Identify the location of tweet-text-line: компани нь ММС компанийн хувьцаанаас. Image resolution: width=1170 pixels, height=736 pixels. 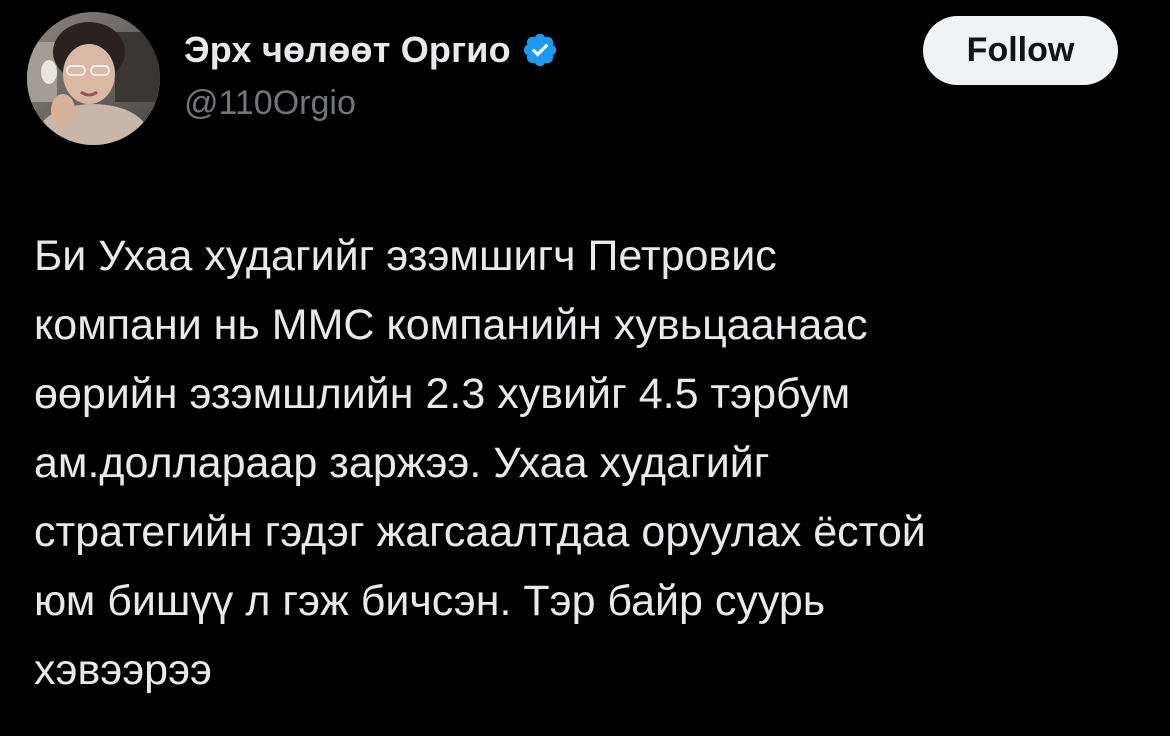
(451, 325).